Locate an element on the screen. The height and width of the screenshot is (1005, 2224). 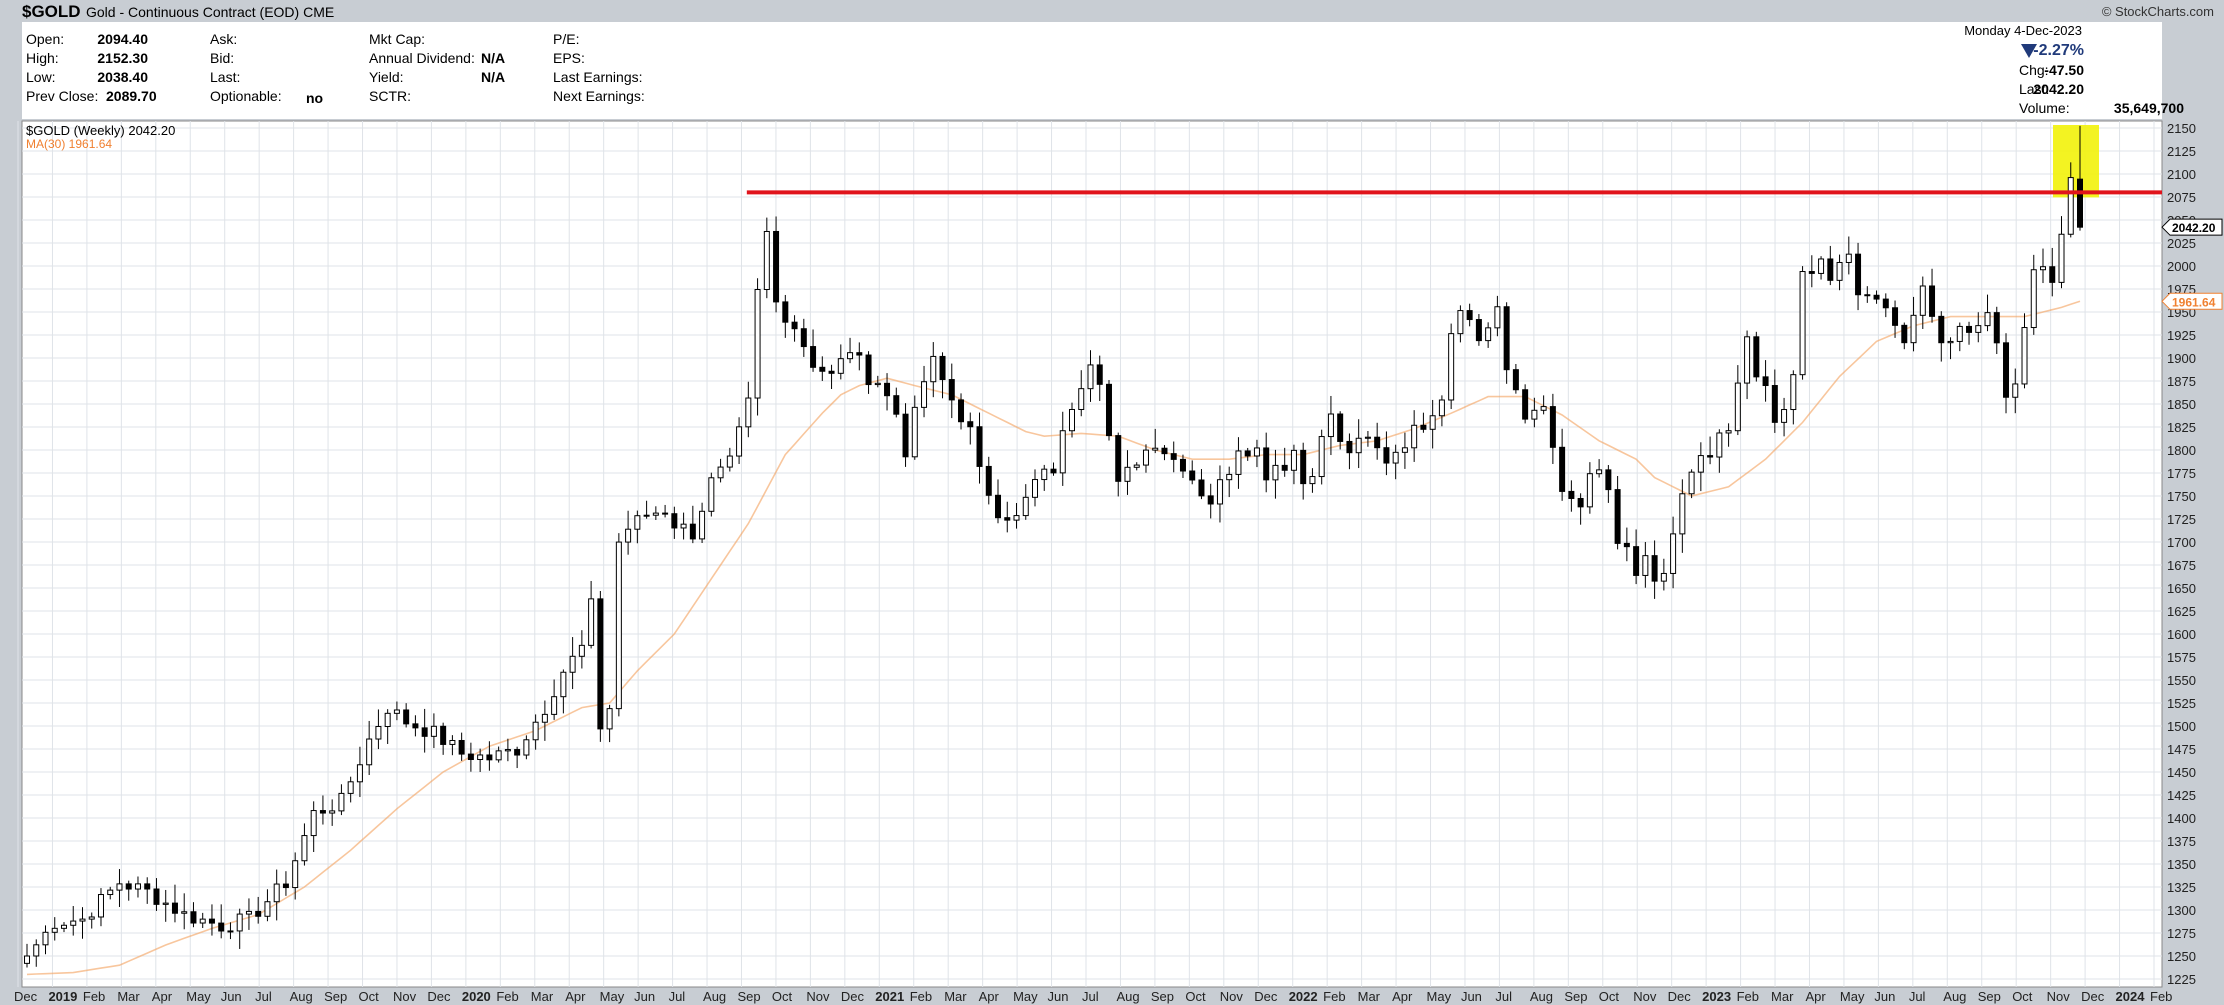
y-tick-label: 1325 is located at coordinates (2181, 887).